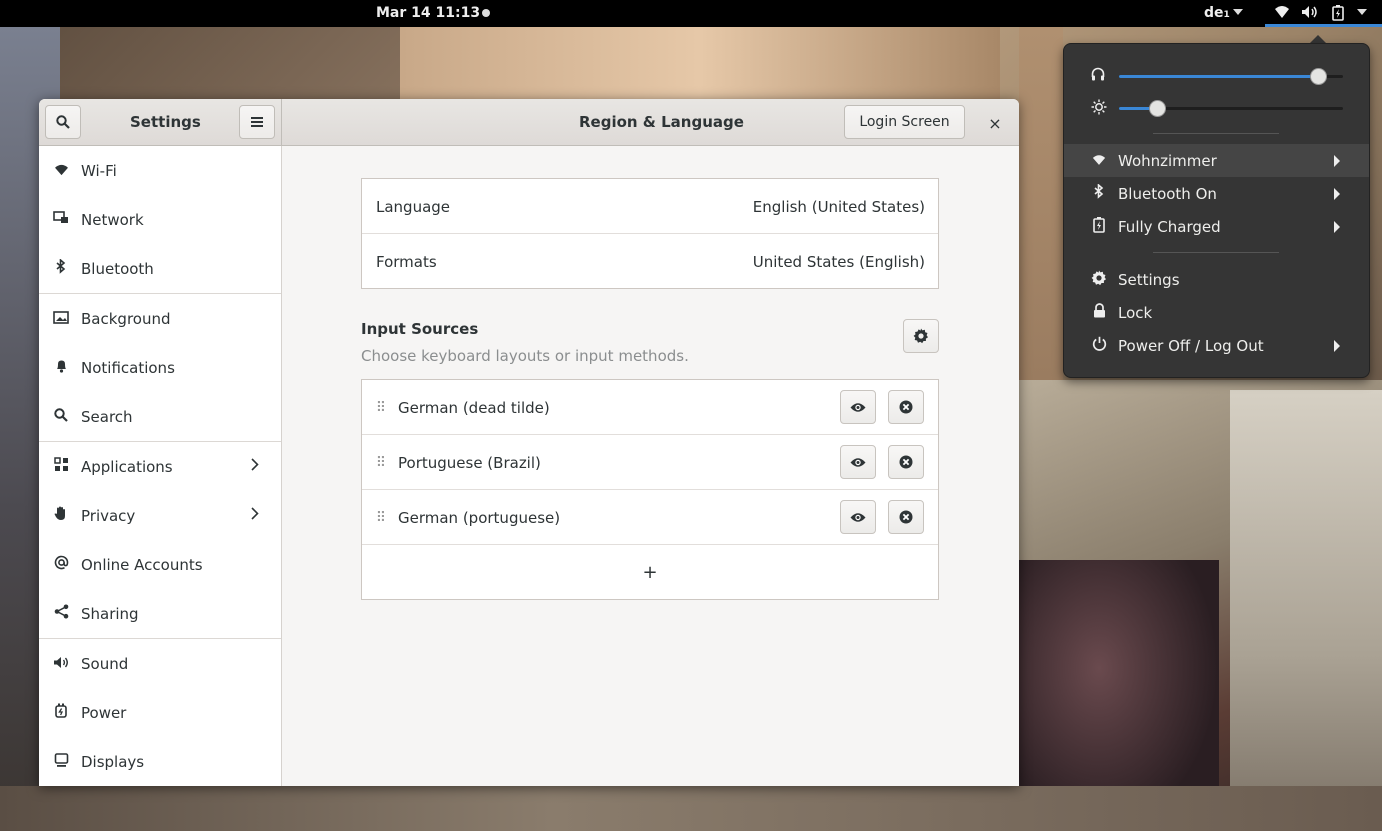  Describe the element at coordinates (60, 268) in the screenshot. I see `bluetooth-icon` at that location.